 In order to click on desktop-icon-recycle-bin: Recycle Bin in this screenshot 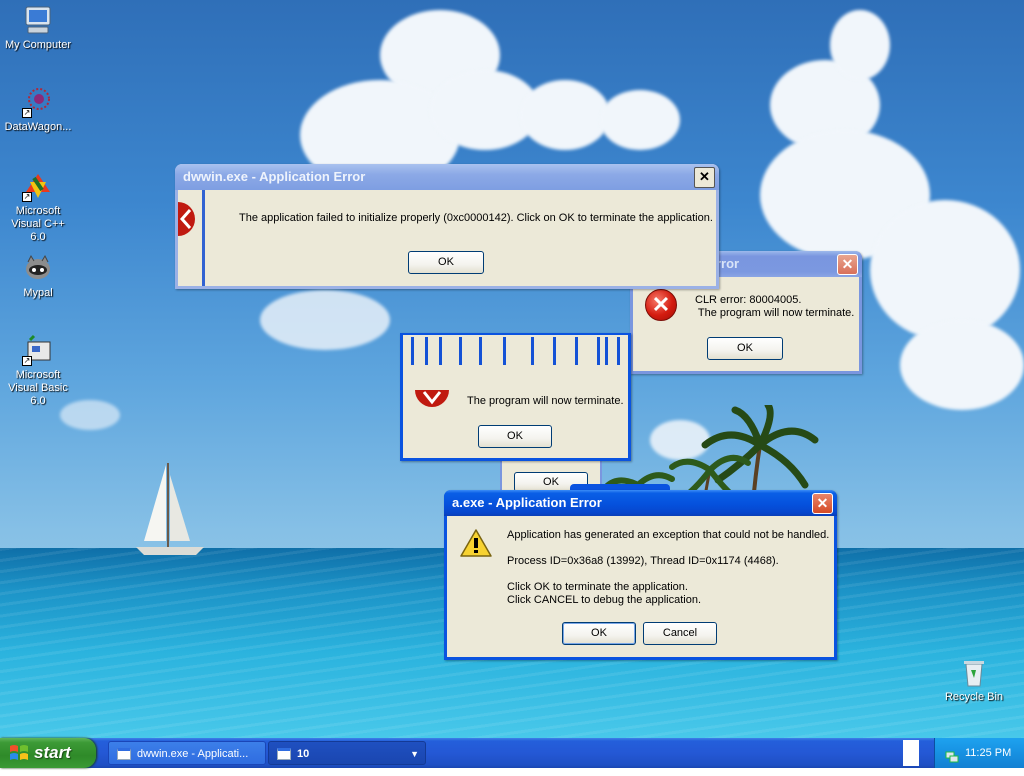, I will do `click(974, 680)`.